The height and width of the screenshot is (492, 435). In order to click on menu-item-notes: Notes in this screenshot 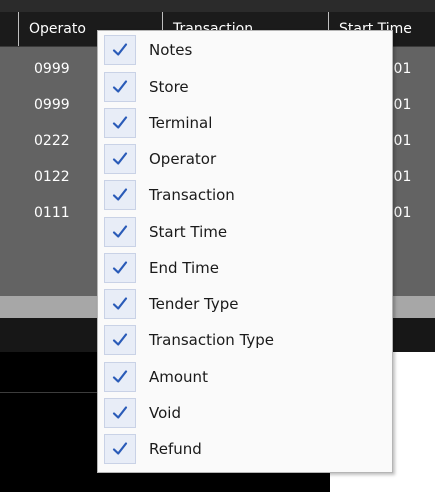, I will do `click(245, 50)`.